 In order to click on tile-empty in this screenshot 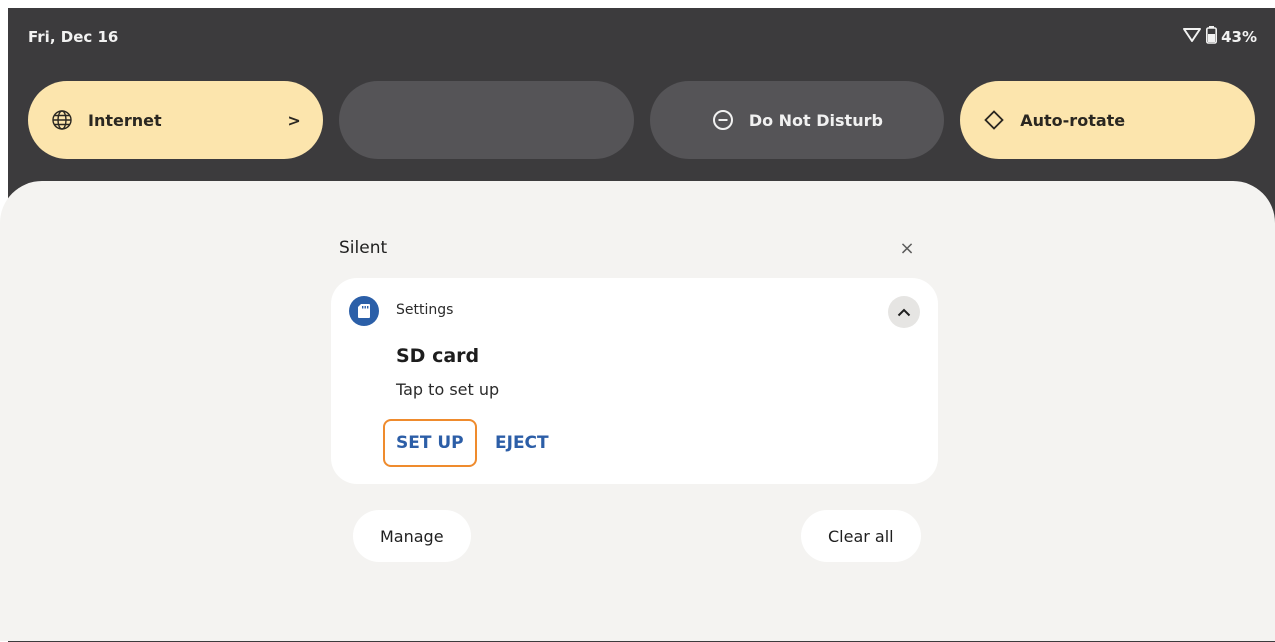, I will do `click(486, 120)`.